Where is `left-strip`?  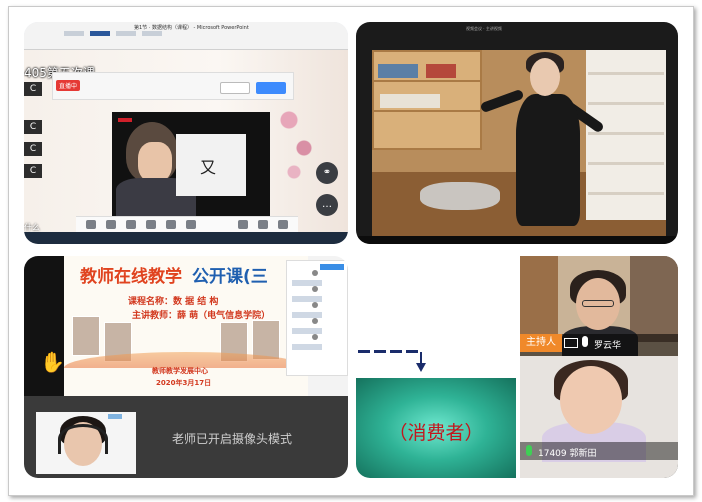 left-strip is located at coordinates (44, 326).